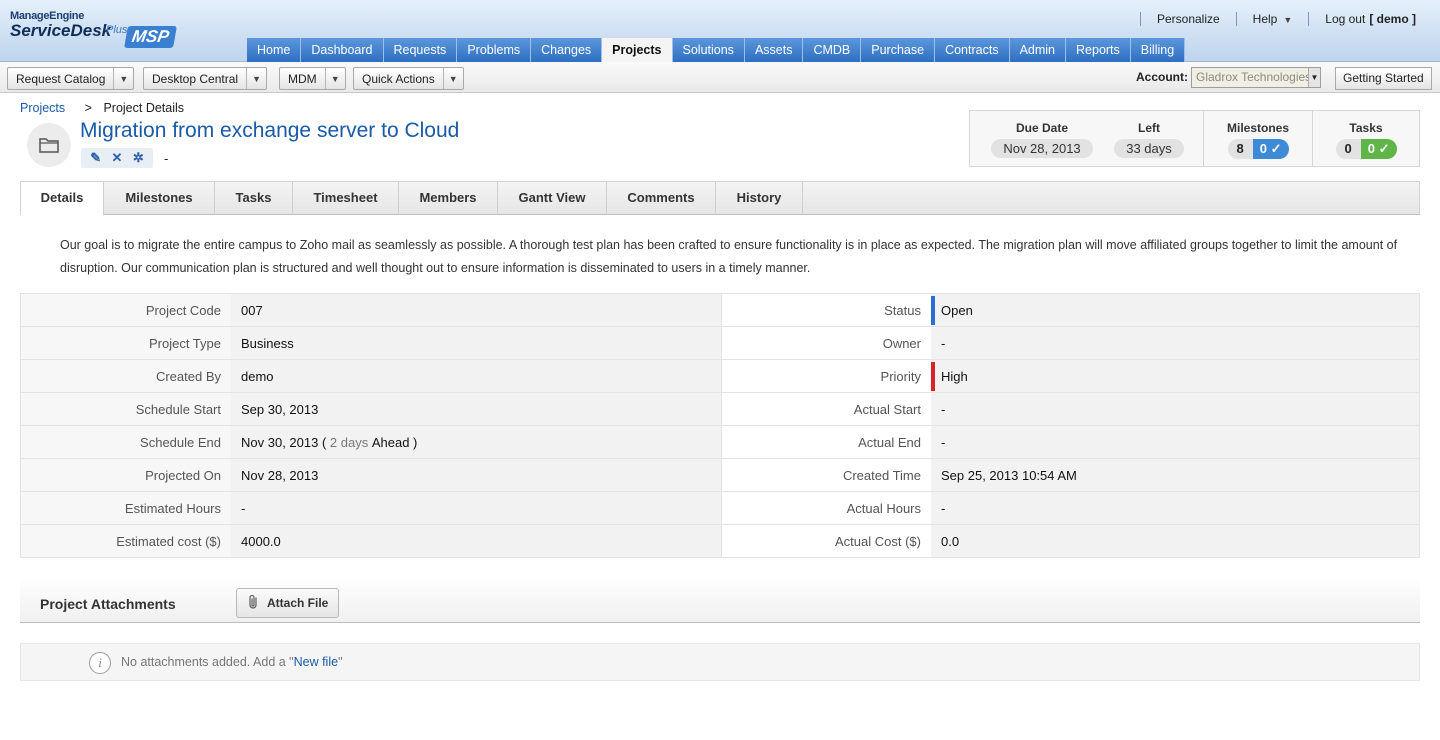 The height and width of the screenshot is (740, 1440). I want to click on project-type-value: Business, so click(476, 343).